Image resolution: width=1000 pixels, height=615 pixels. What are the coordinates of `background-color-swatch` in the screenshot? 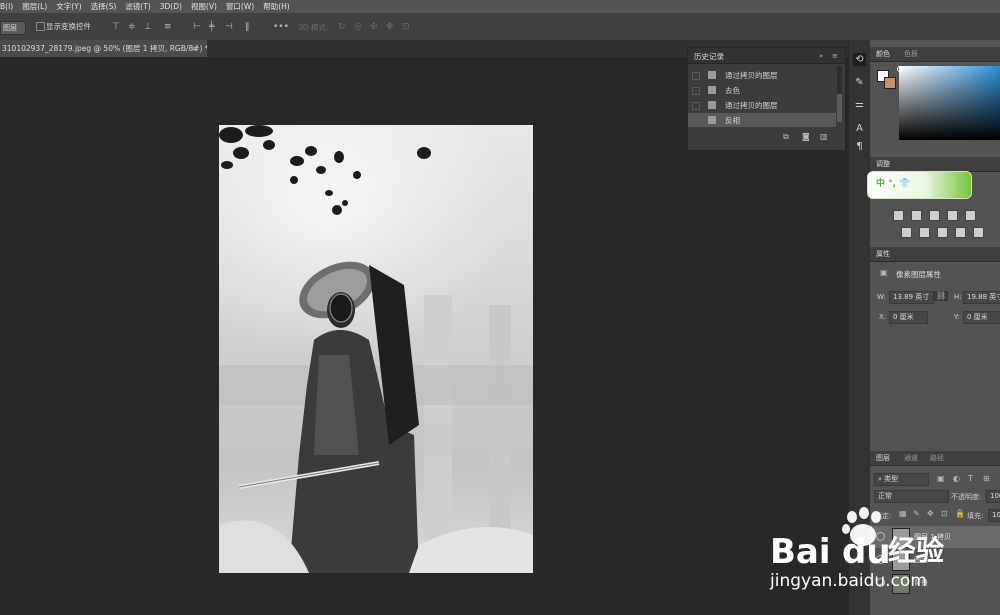 It's located at (890, 83).